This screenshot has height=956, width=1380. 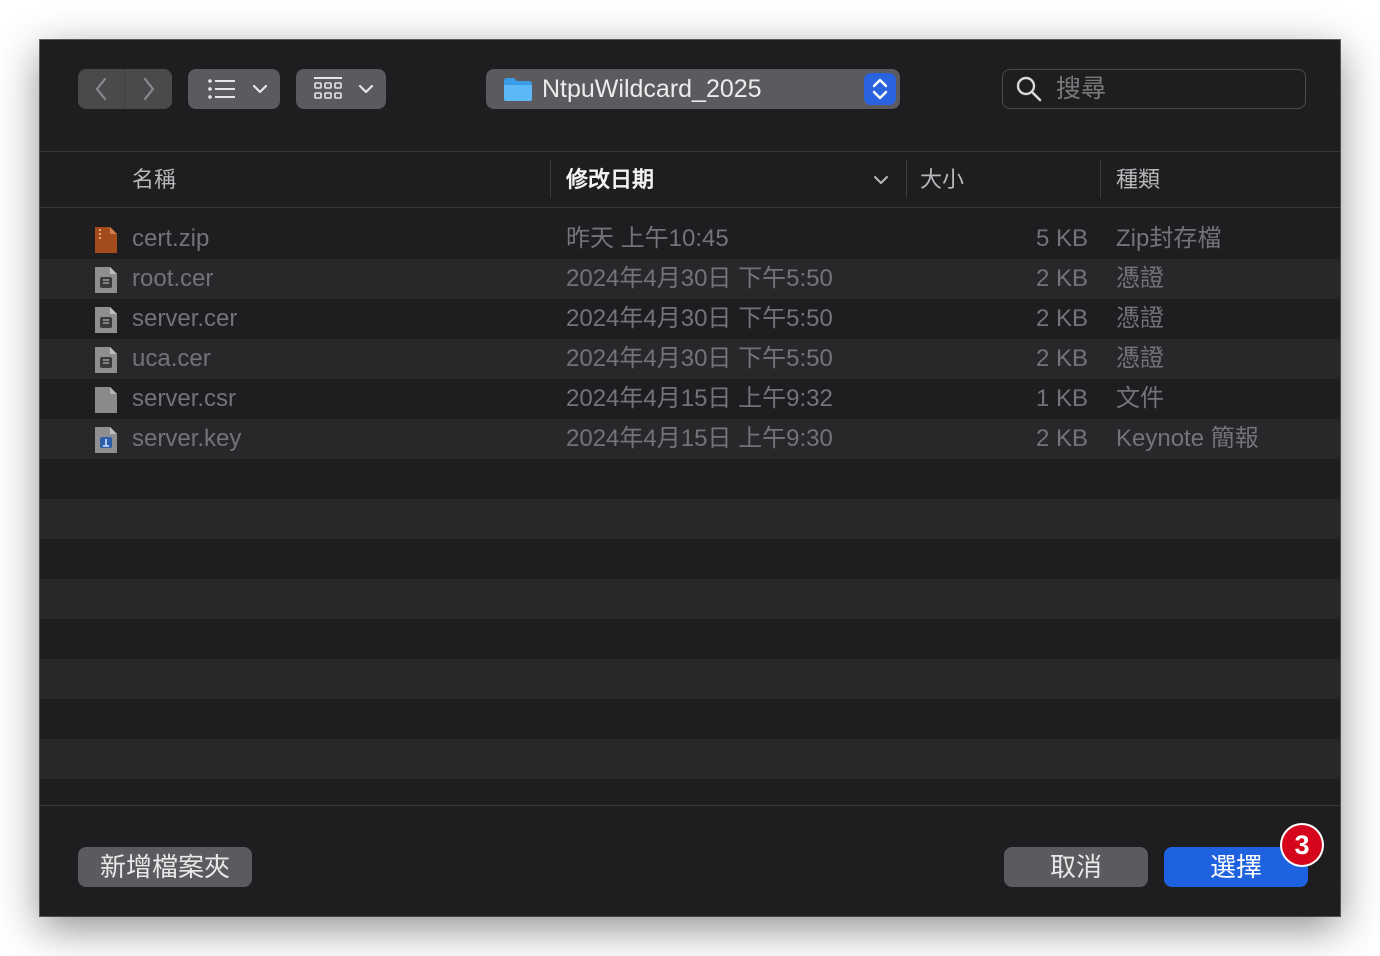 I want to click on file-row: root.cer 2024年4月30日 下午5:50 2 KB 憑證, so click(x=690, y=279).